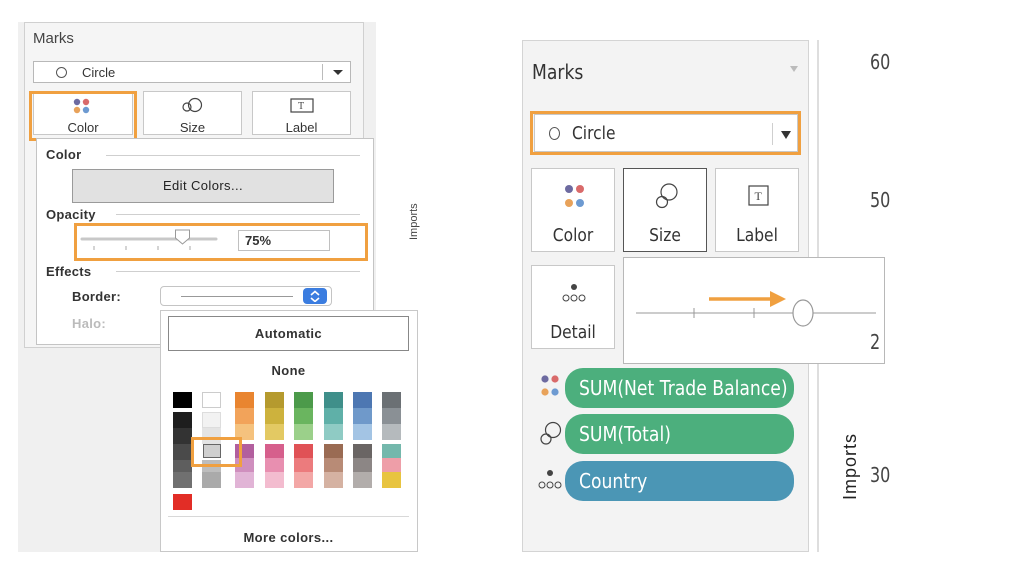 Image resolution: width=1034 pixels, height=588 pixels. What do you see at coordinates (573, 332) in the screenshot?
I see `detail-button-label: Detail` at bounding box center [573, 332].